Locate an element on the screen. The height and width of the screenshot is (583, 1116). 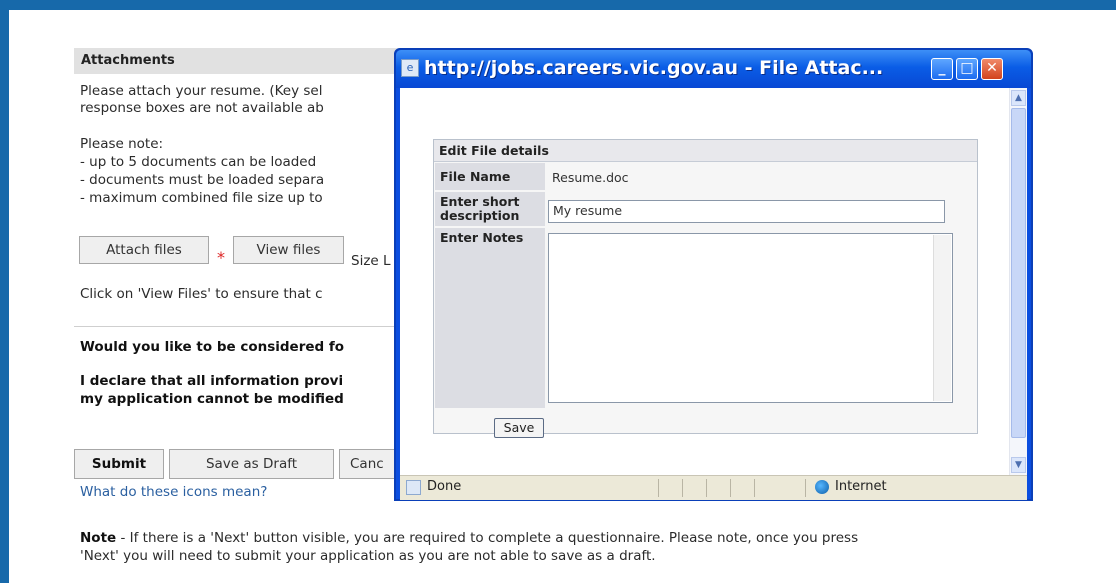
close-icon: ✕ is located at coordinates (992, 69).